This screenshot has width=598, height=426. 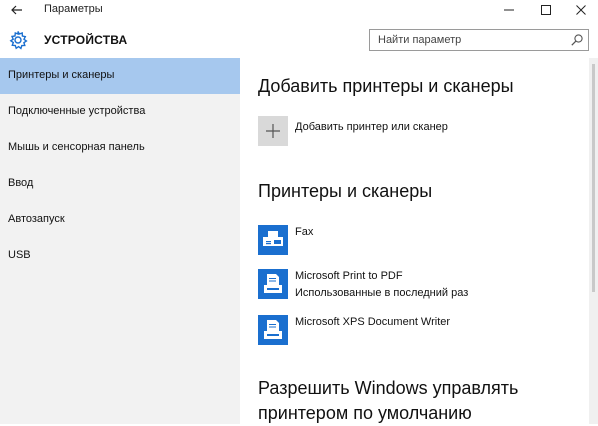 What do you see at coordinates (577, 40) in the screenshot?
I see `search-icon` at bounding box center [577, 40].